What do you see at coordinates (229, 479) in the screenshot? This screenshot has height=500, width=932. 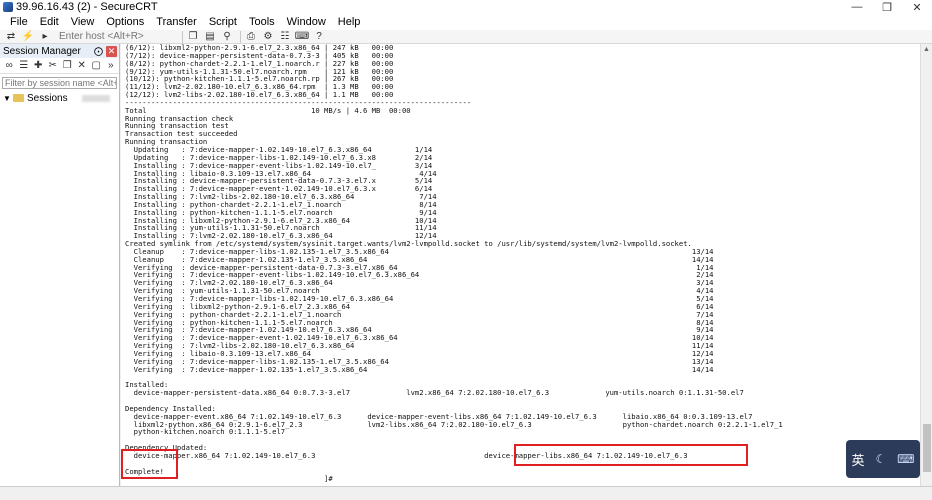 I see `terminal-line: ]#` at bounding box center [229, 479].